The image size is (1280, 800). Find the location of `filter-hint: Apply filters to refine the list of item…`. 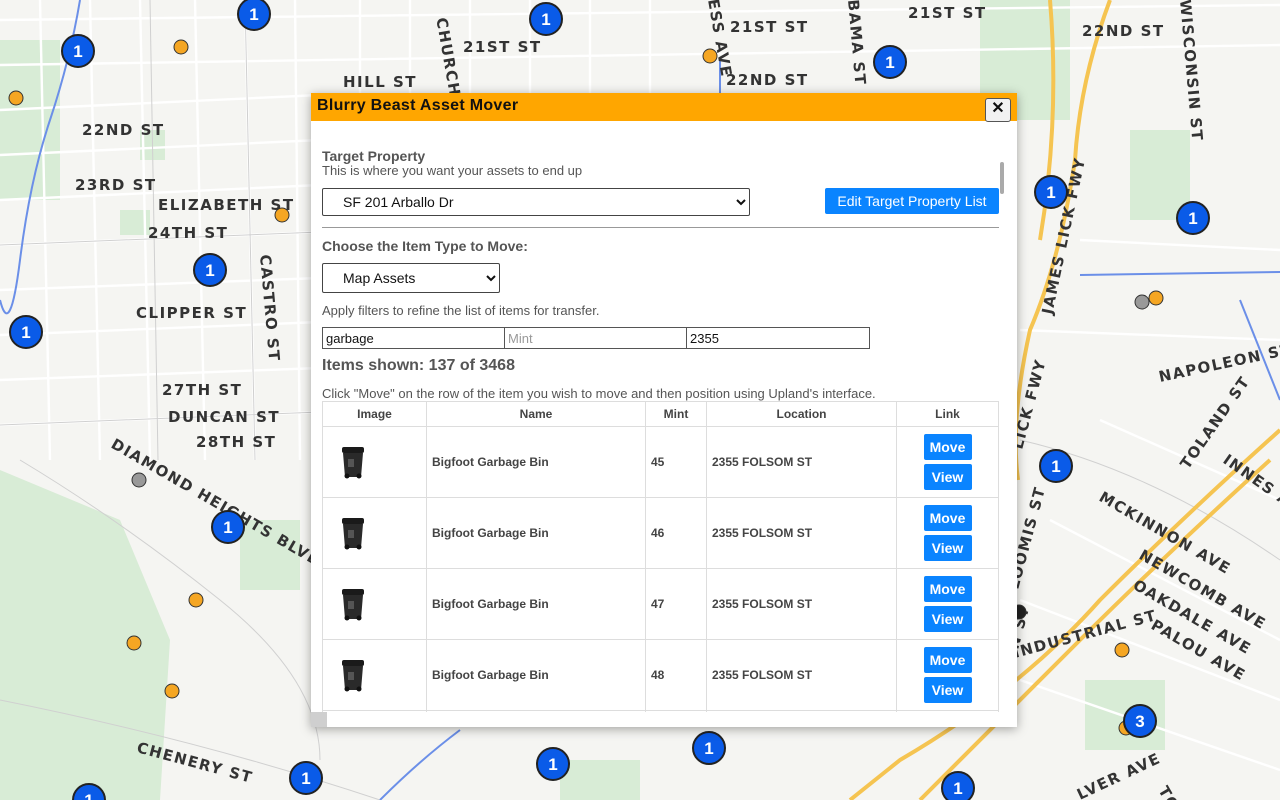

filter-hint: Apply filters to refine the list of item… is located at coordinates (461, 310).